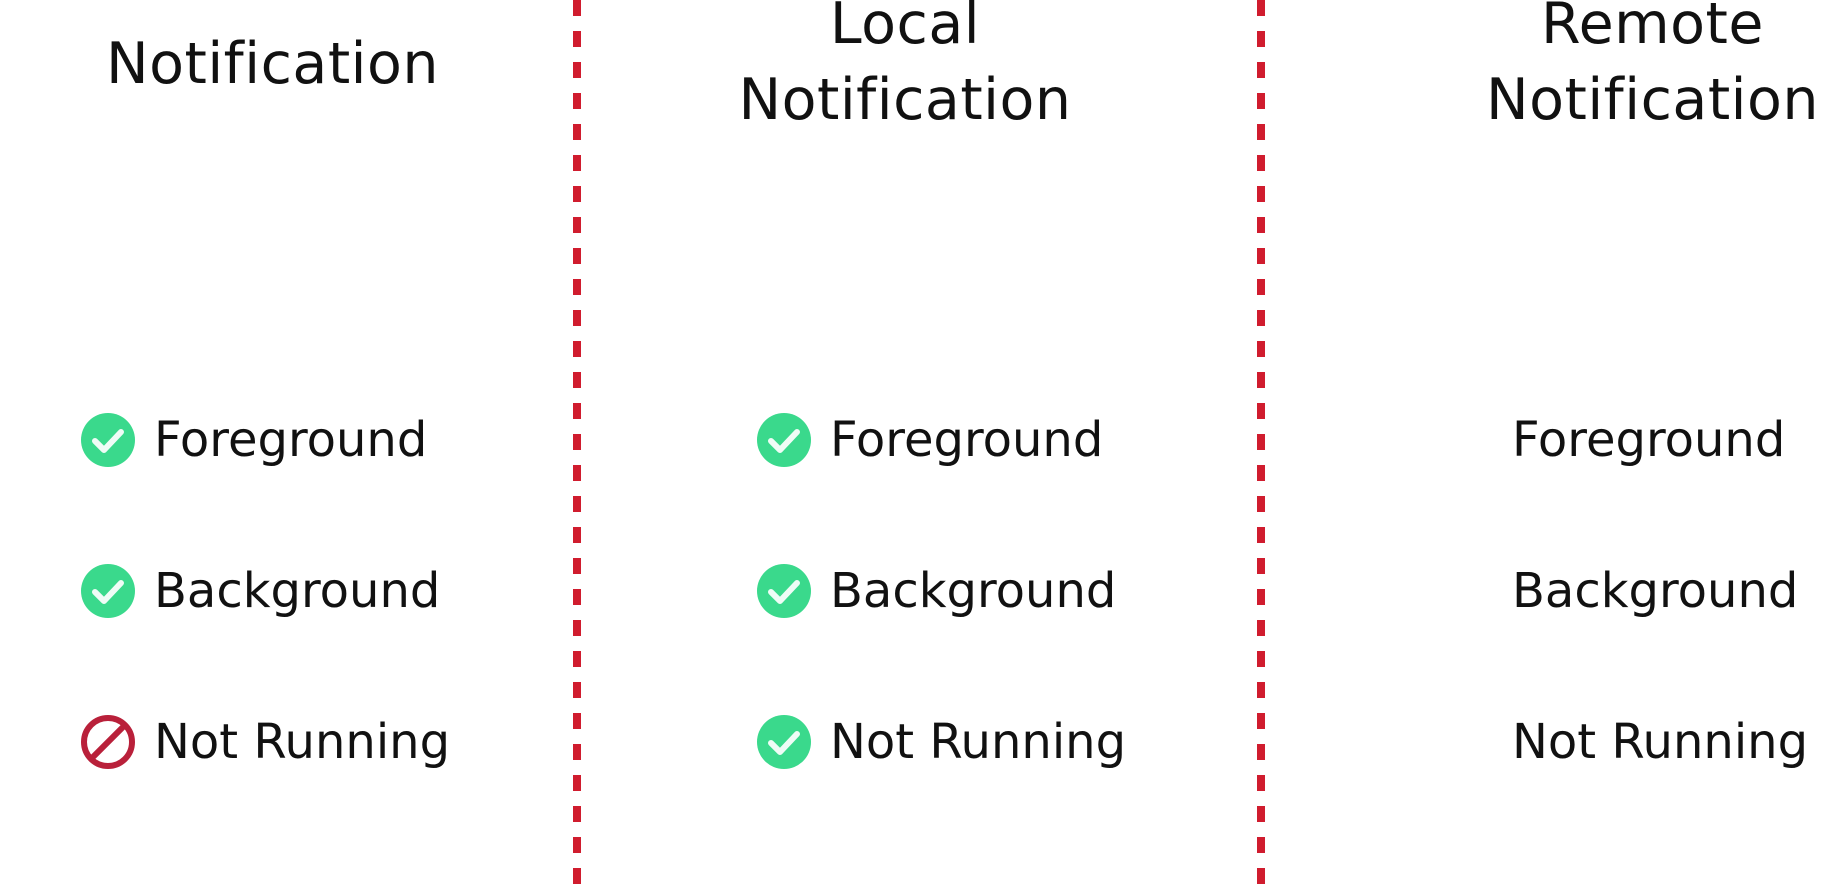 The image size is (1840, 890). What do you see at coordinates (272, 64) in the screenshot?
I see `column-title: Notification` at bounding box center [272, 64].